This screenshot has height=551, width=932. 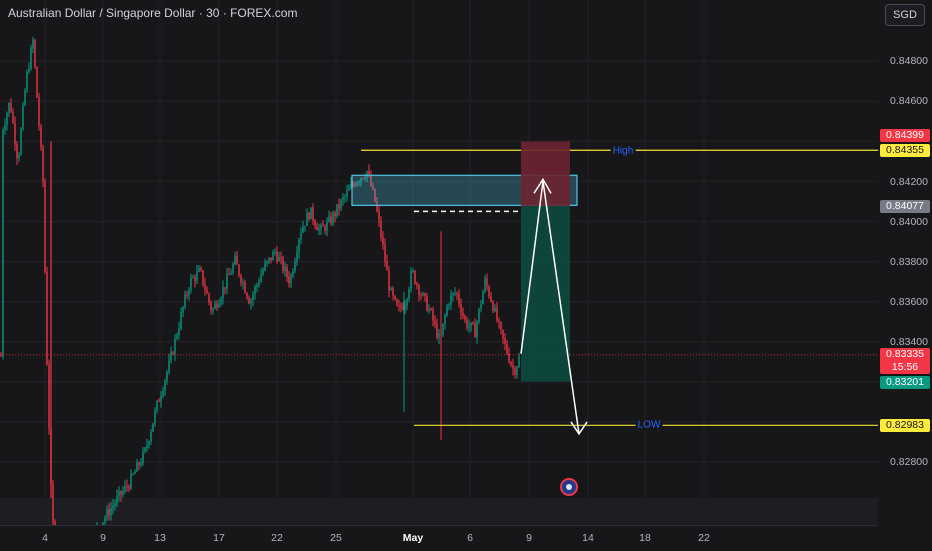 I want to click on price-tick: 0.84200, so click(x=909, y=182).